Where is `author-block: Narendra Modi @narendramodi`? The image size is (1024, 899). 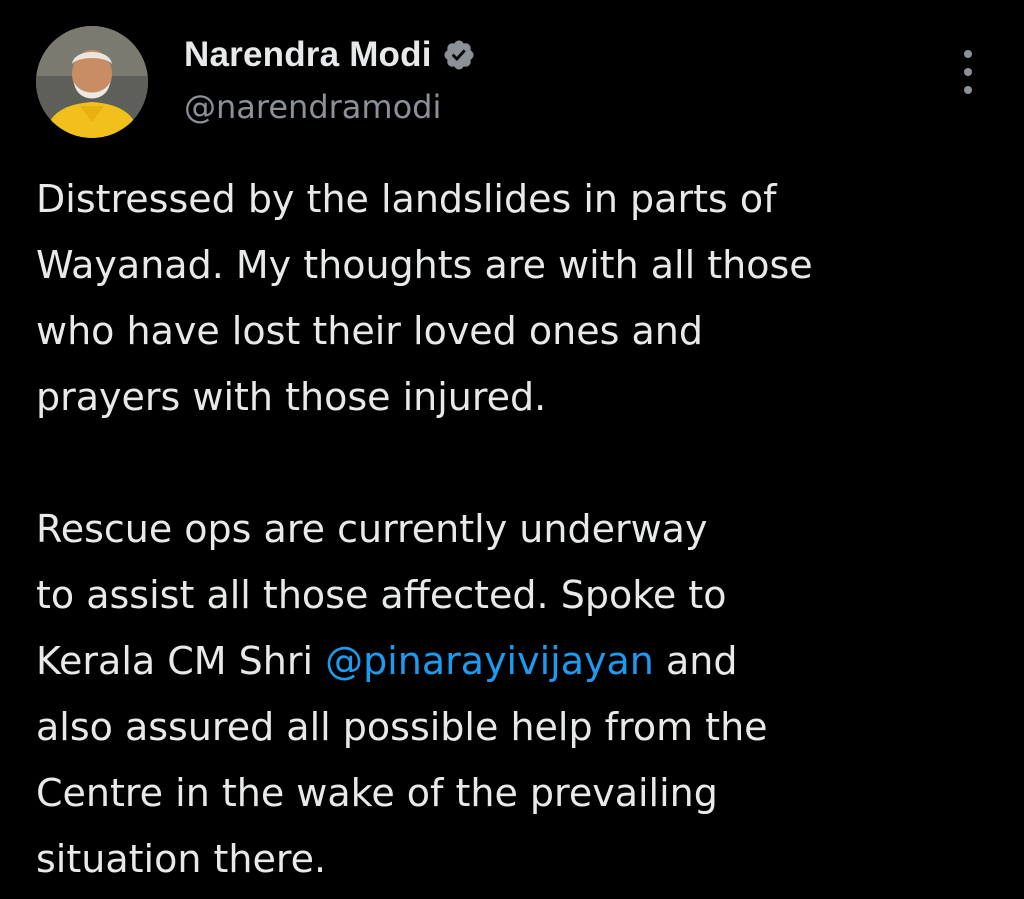 author-block: Narendra Modi @narendramodi is located at coordinates (330, 79).